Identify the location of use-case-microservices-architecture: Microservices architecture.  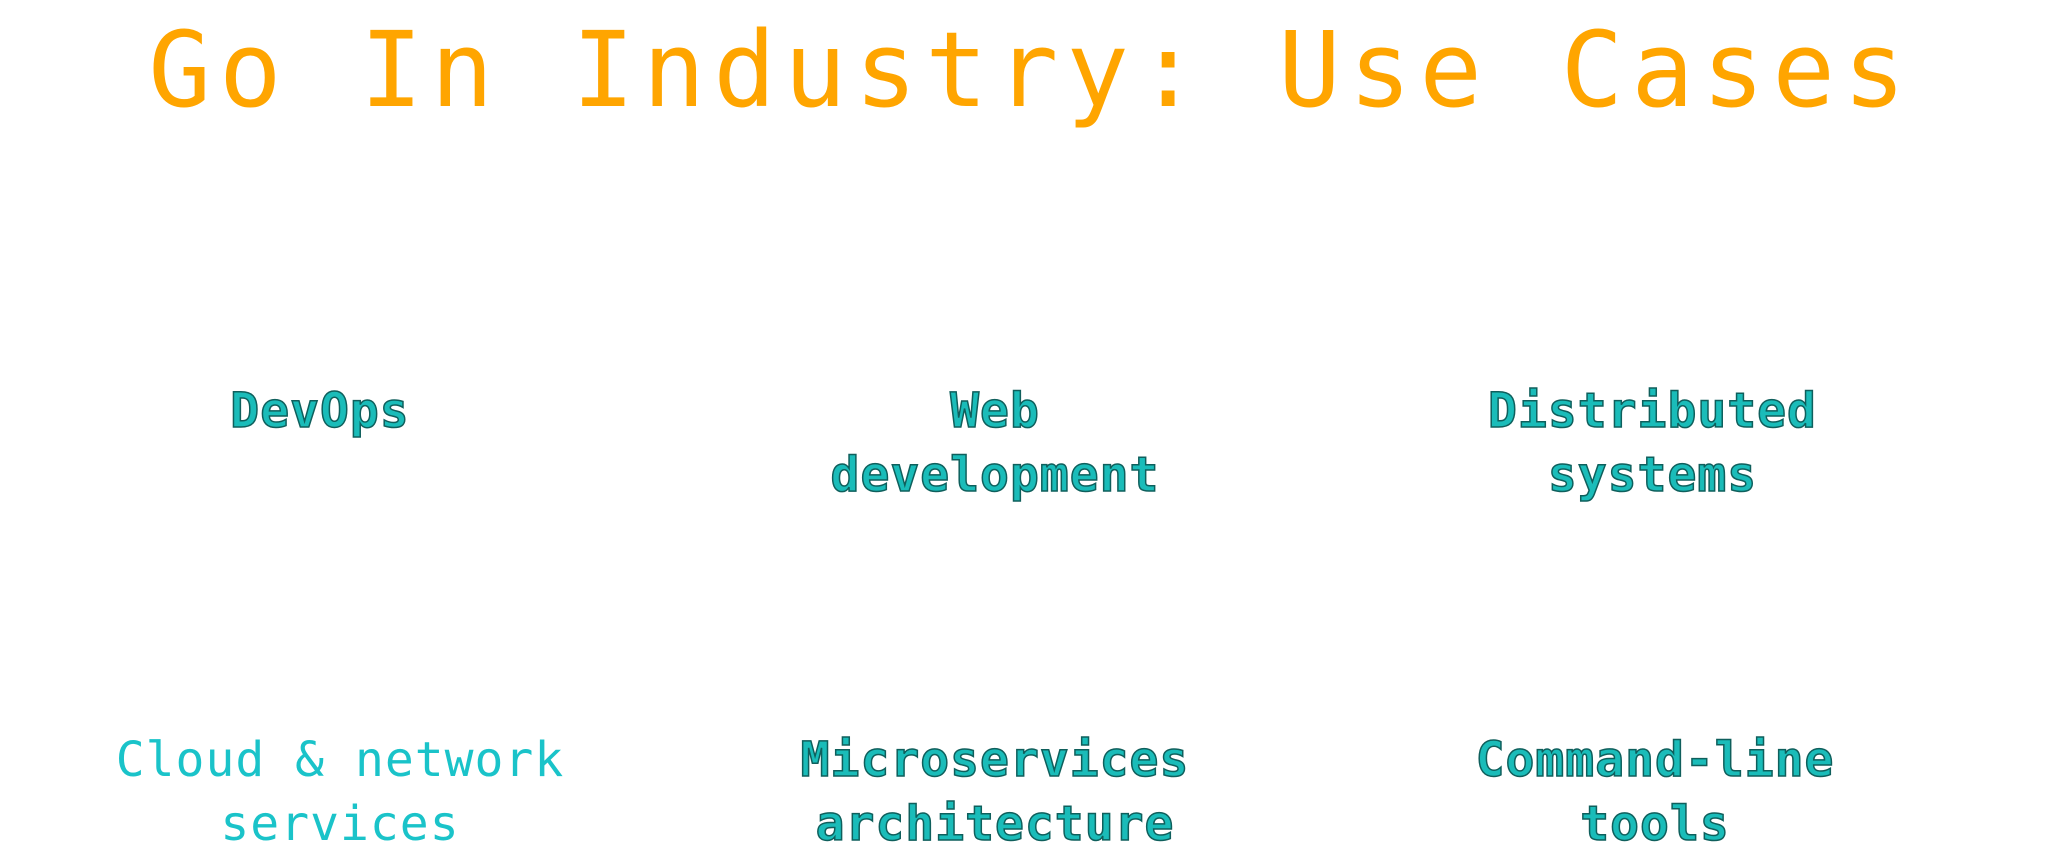
(995, 792).